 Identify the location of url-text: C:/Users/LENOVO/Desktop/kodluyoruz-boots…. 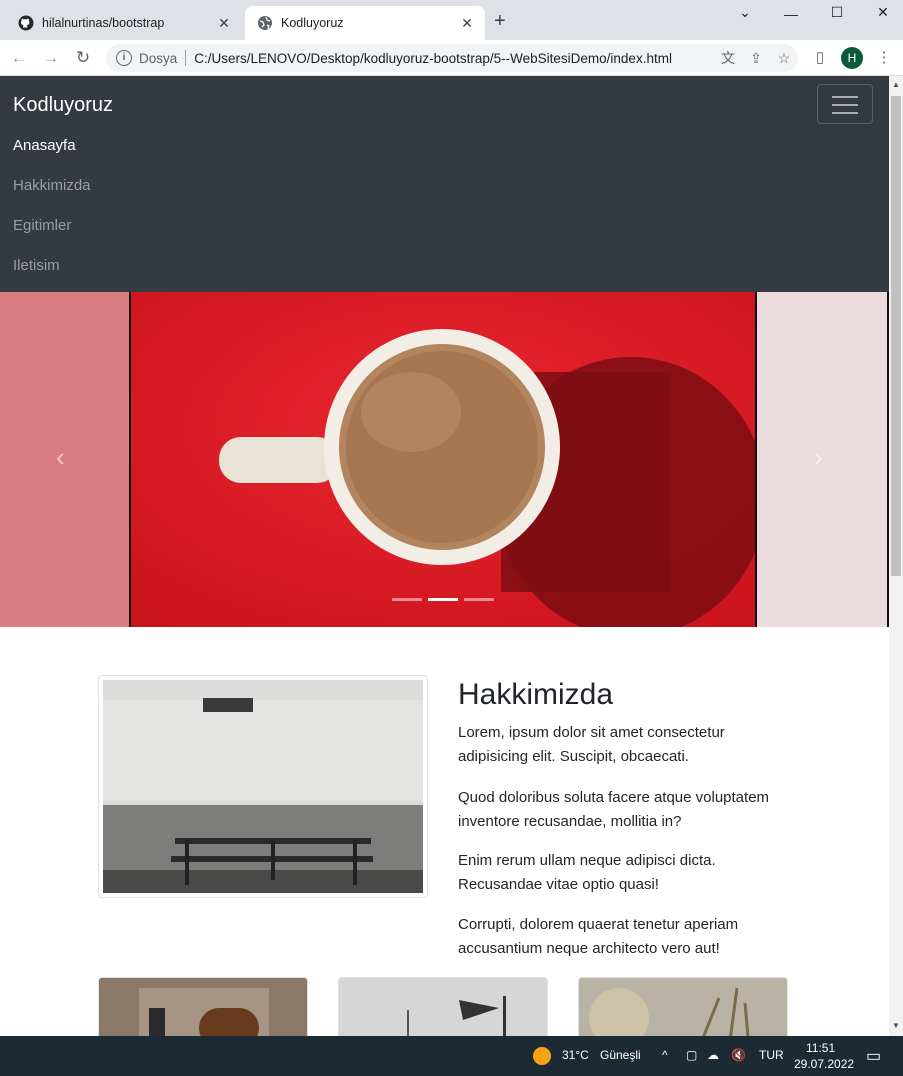
(454, 58).